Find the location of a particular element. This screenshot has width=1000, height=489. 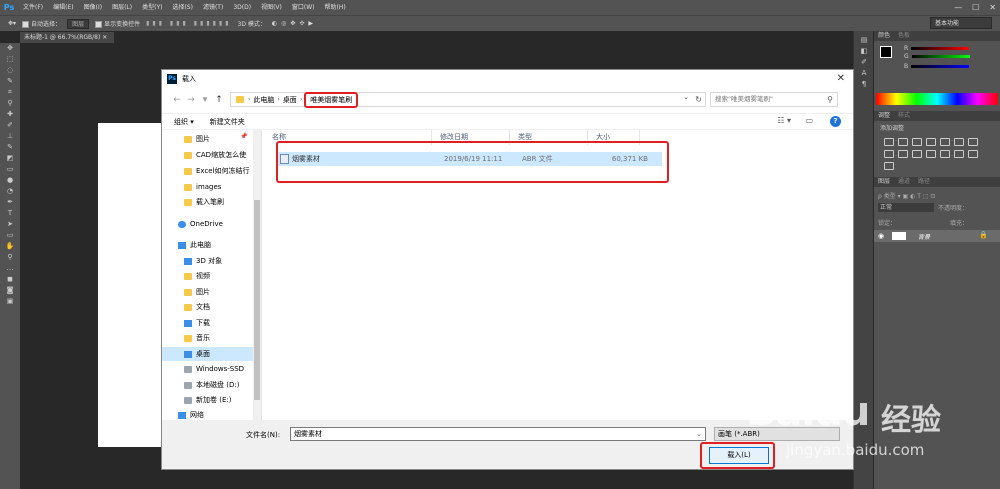

nav-item-cad: CAD缩放怎么使 is located at coordinates (208, 155).